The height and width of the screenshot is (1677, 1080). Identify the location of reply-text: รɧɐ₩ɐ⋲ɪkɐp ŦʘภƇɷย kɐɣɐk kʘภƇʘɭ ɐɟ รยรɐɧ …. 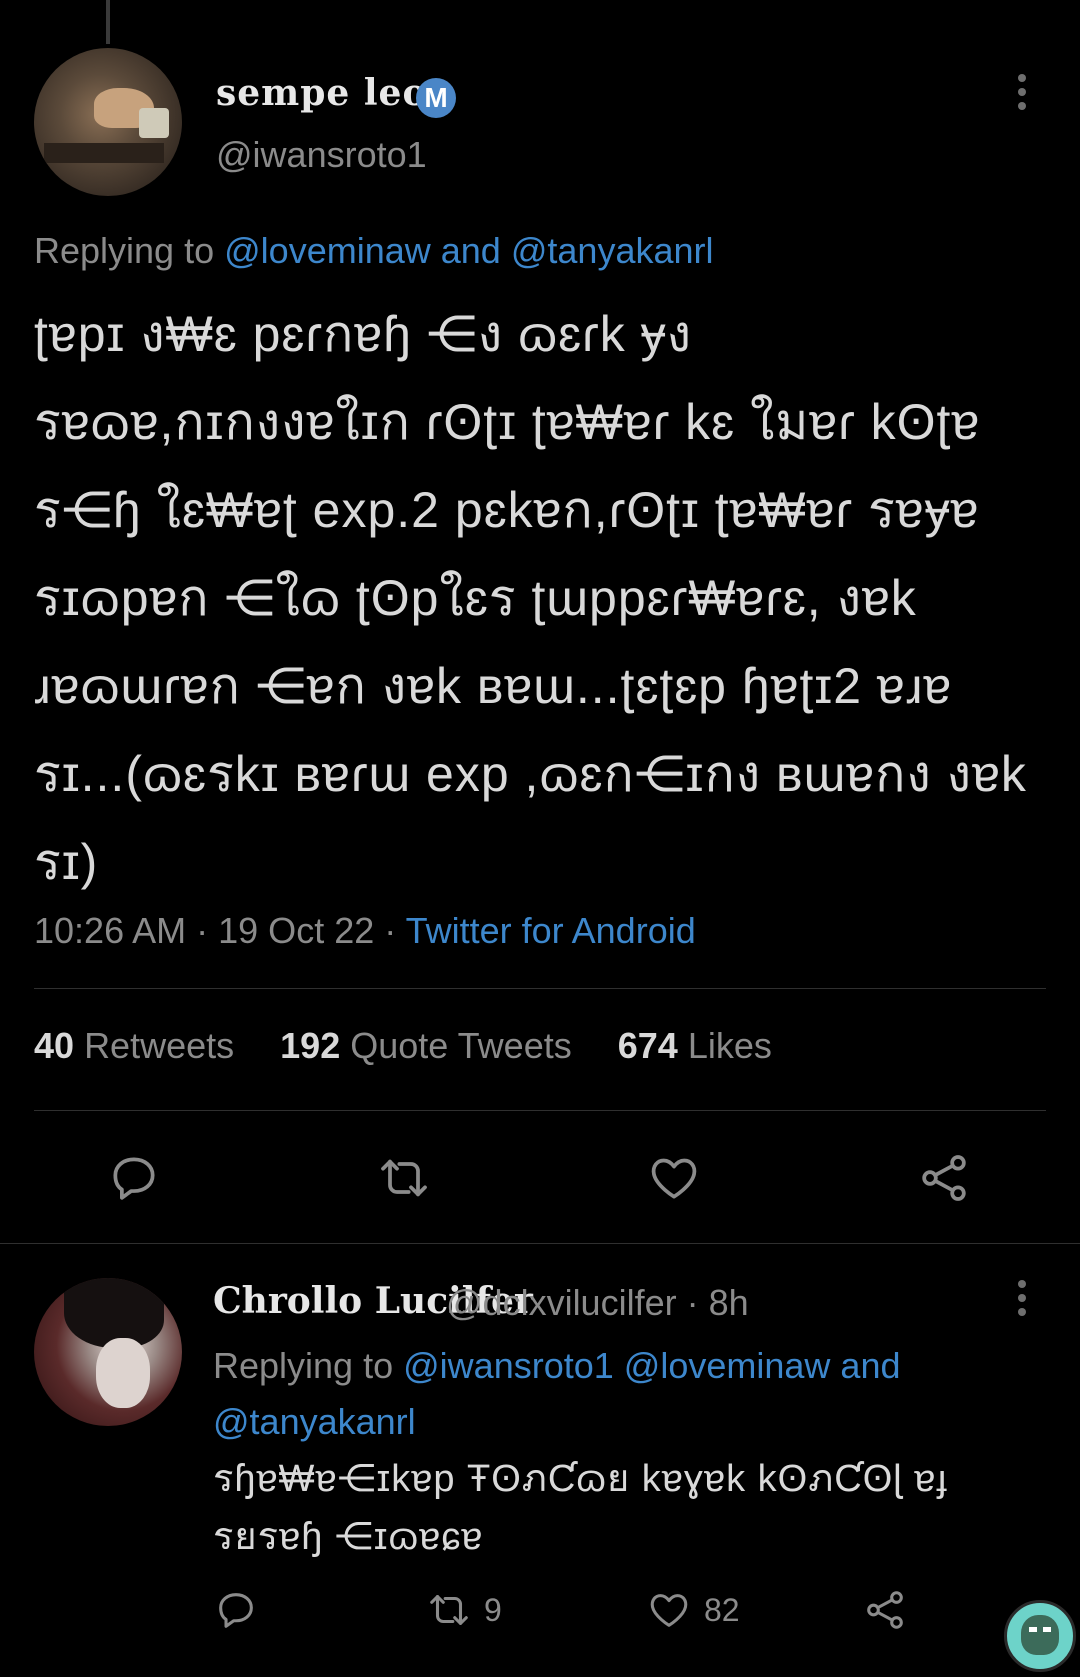
(580, 1508).